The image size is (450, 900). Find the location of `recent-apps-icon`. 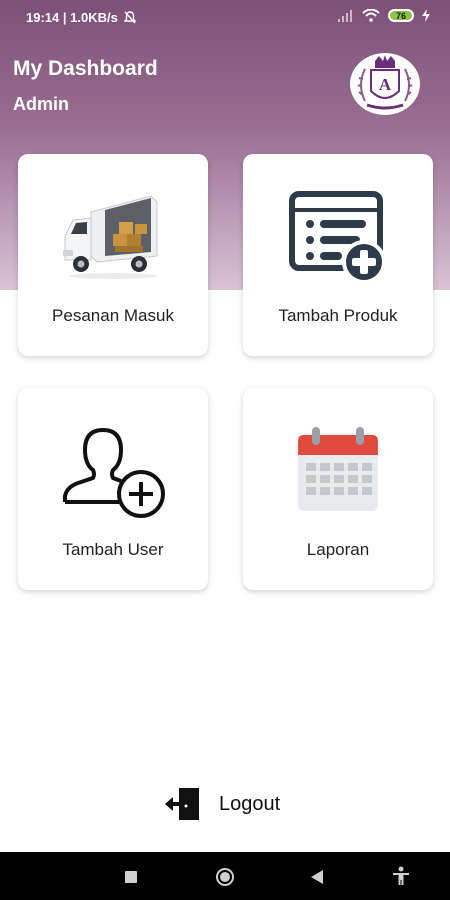

recent-apps-icon is located at coordinates (131, 877).